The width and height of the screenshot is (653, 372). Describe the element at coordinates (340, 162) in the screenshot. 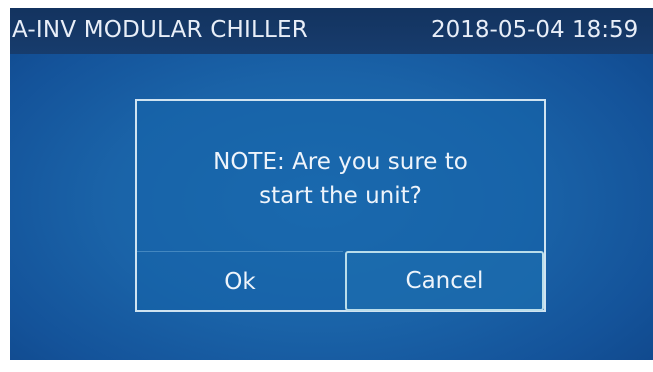

I see `dialog-message-line-1: NOTE: Are you sure to` at that location.